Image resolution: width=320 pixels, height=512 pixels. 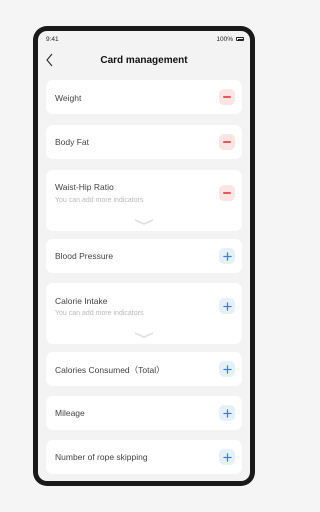 I want to click on card-calories-consumed: Calories Consumed（Total）, so click(x=144, y=369).